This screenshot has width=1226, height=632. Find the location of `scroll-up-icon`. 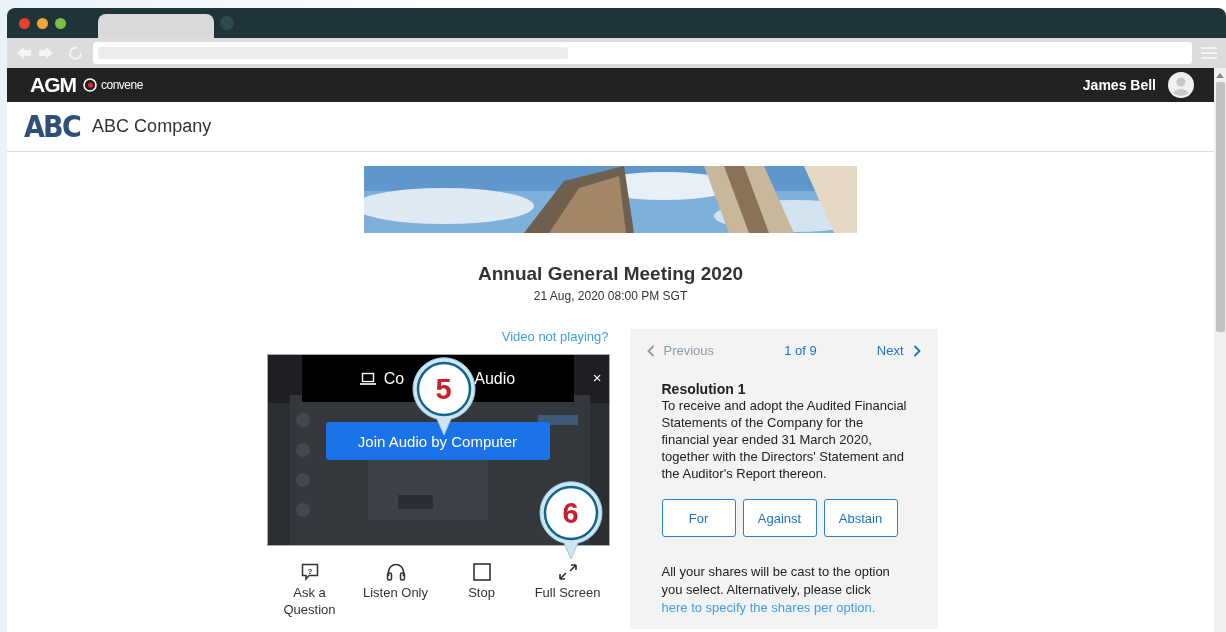

scroll-up-icon is located at coordinates (1220, 75).